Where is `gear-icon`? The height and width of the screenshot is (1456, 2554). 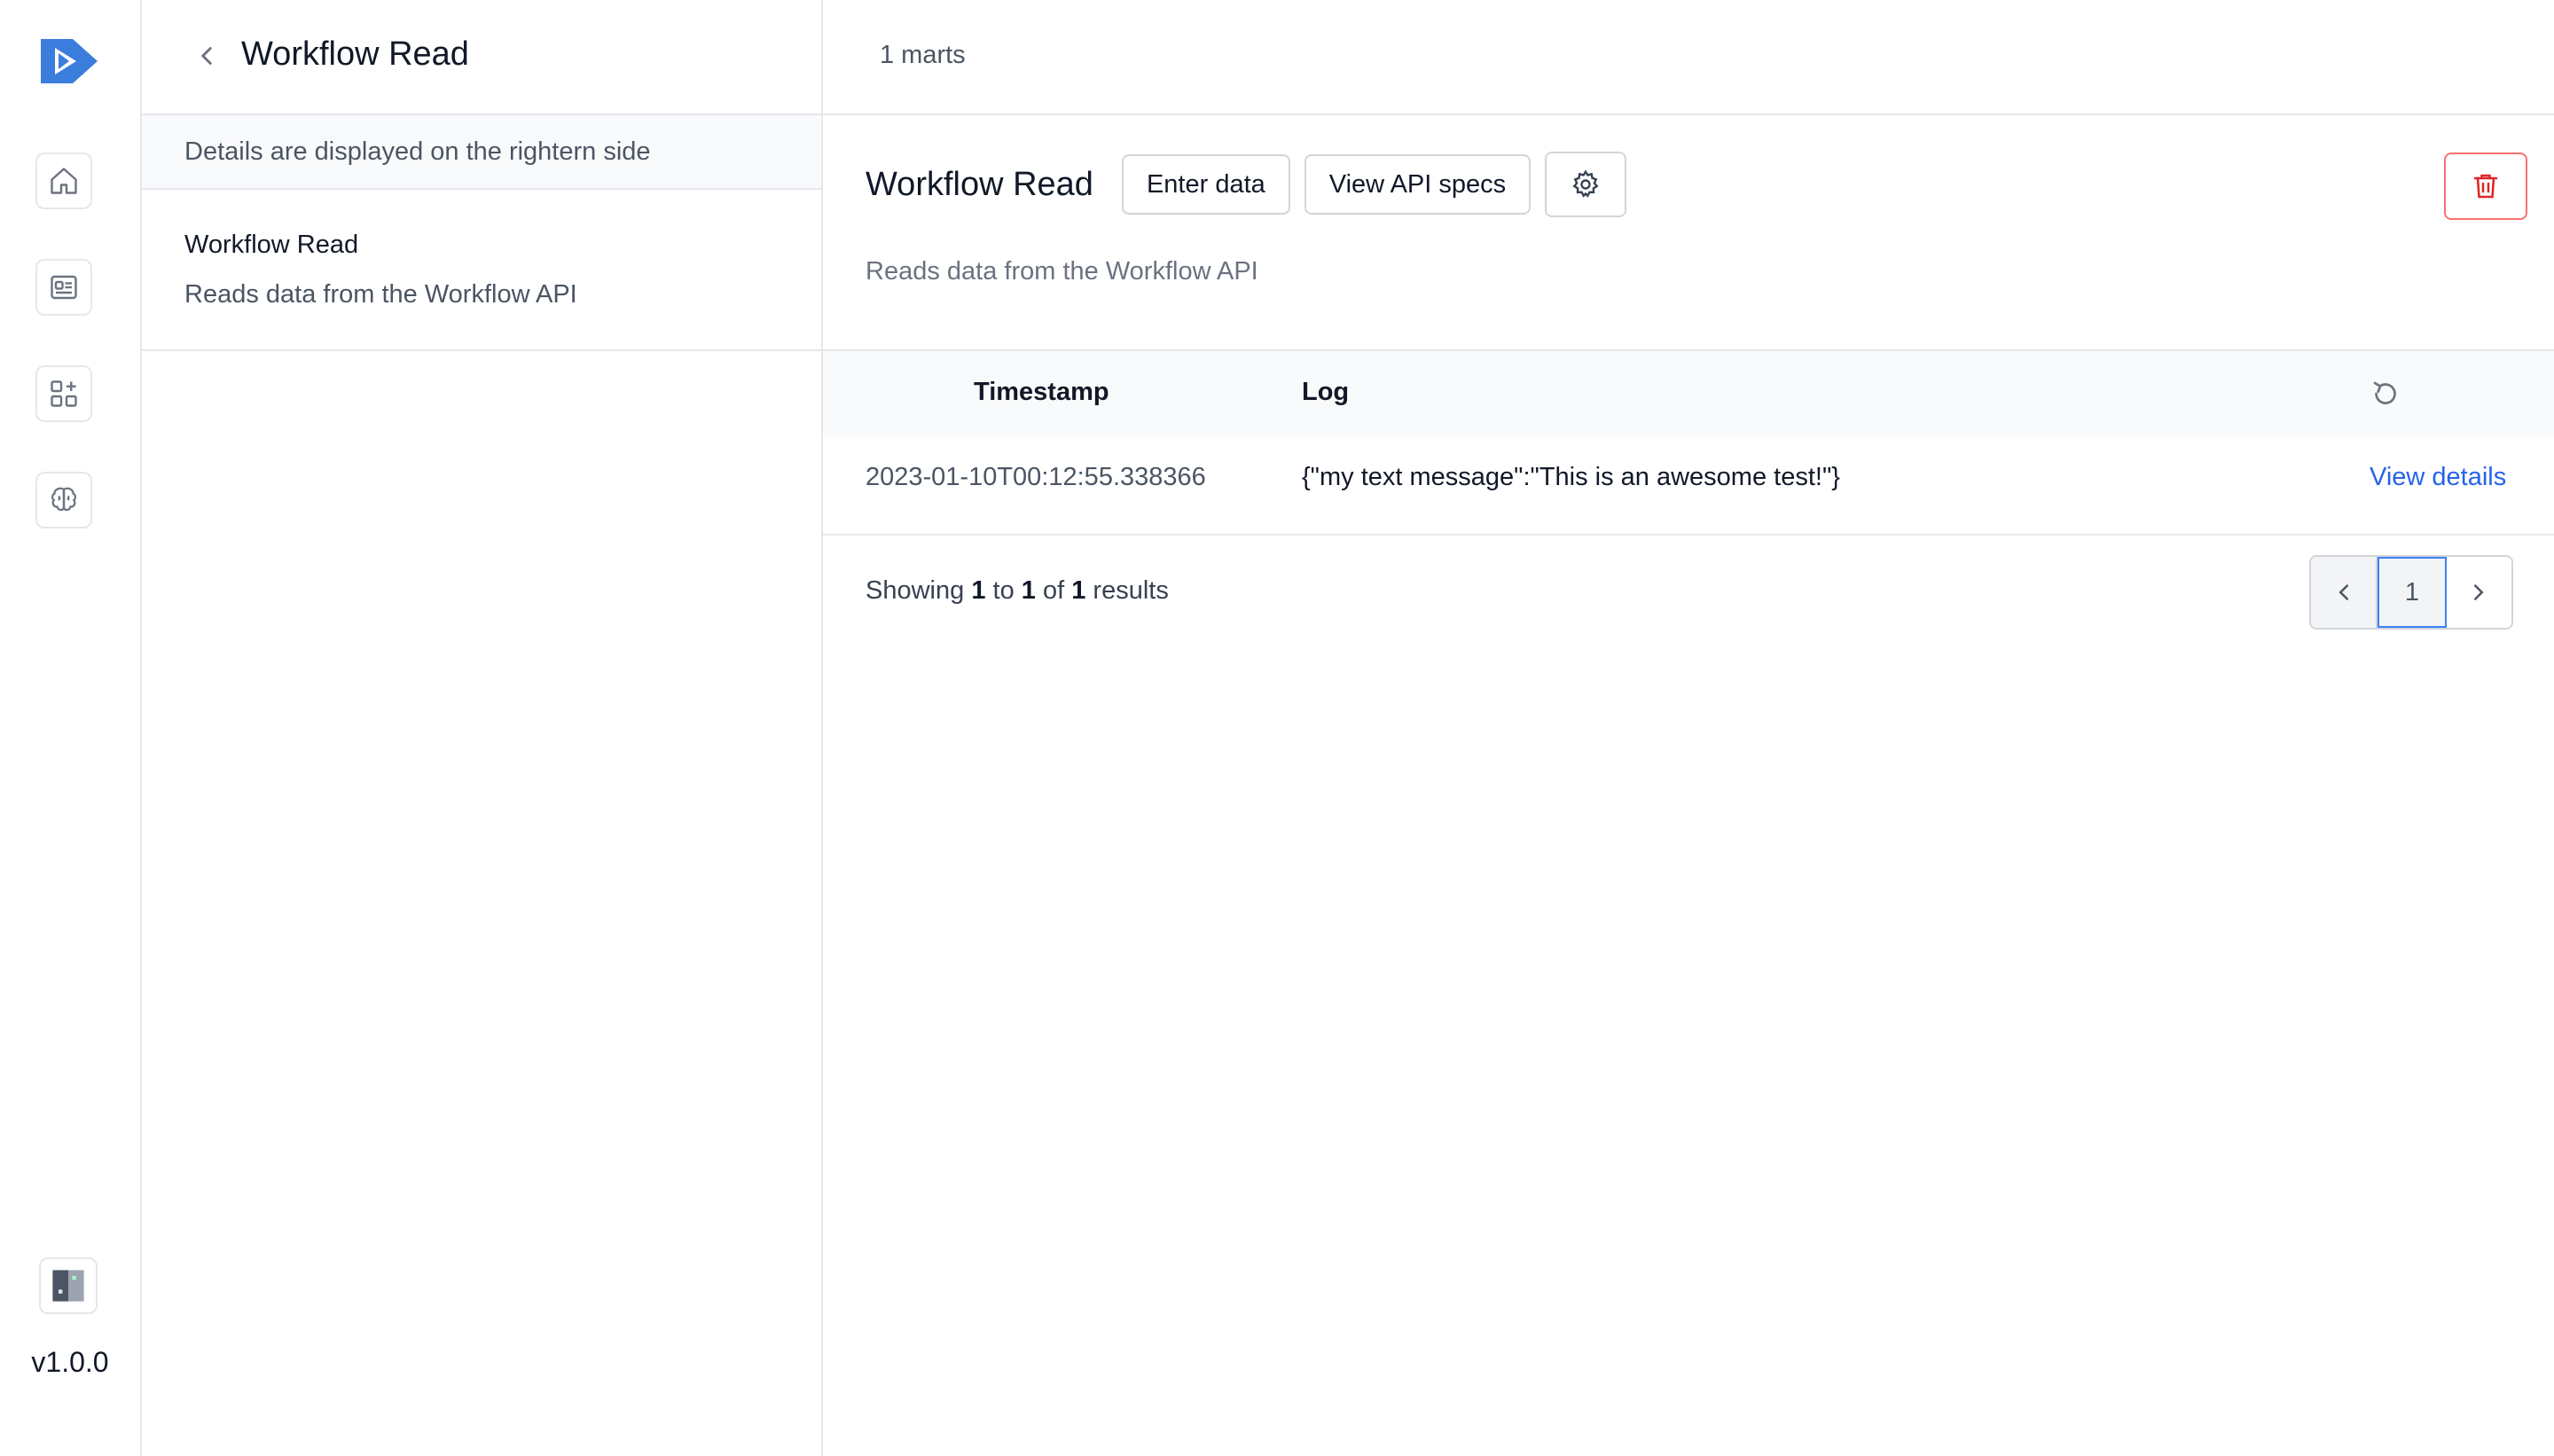
gear-icon is located at coordinates (1585, 183).